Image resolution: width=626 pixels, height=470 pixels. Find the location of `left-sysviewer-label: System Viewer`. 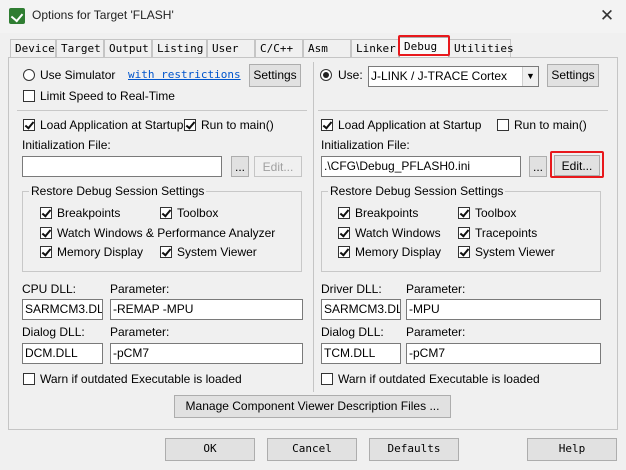

left-sysviewer-label: System Viewer is located at coordinates (217, 252).